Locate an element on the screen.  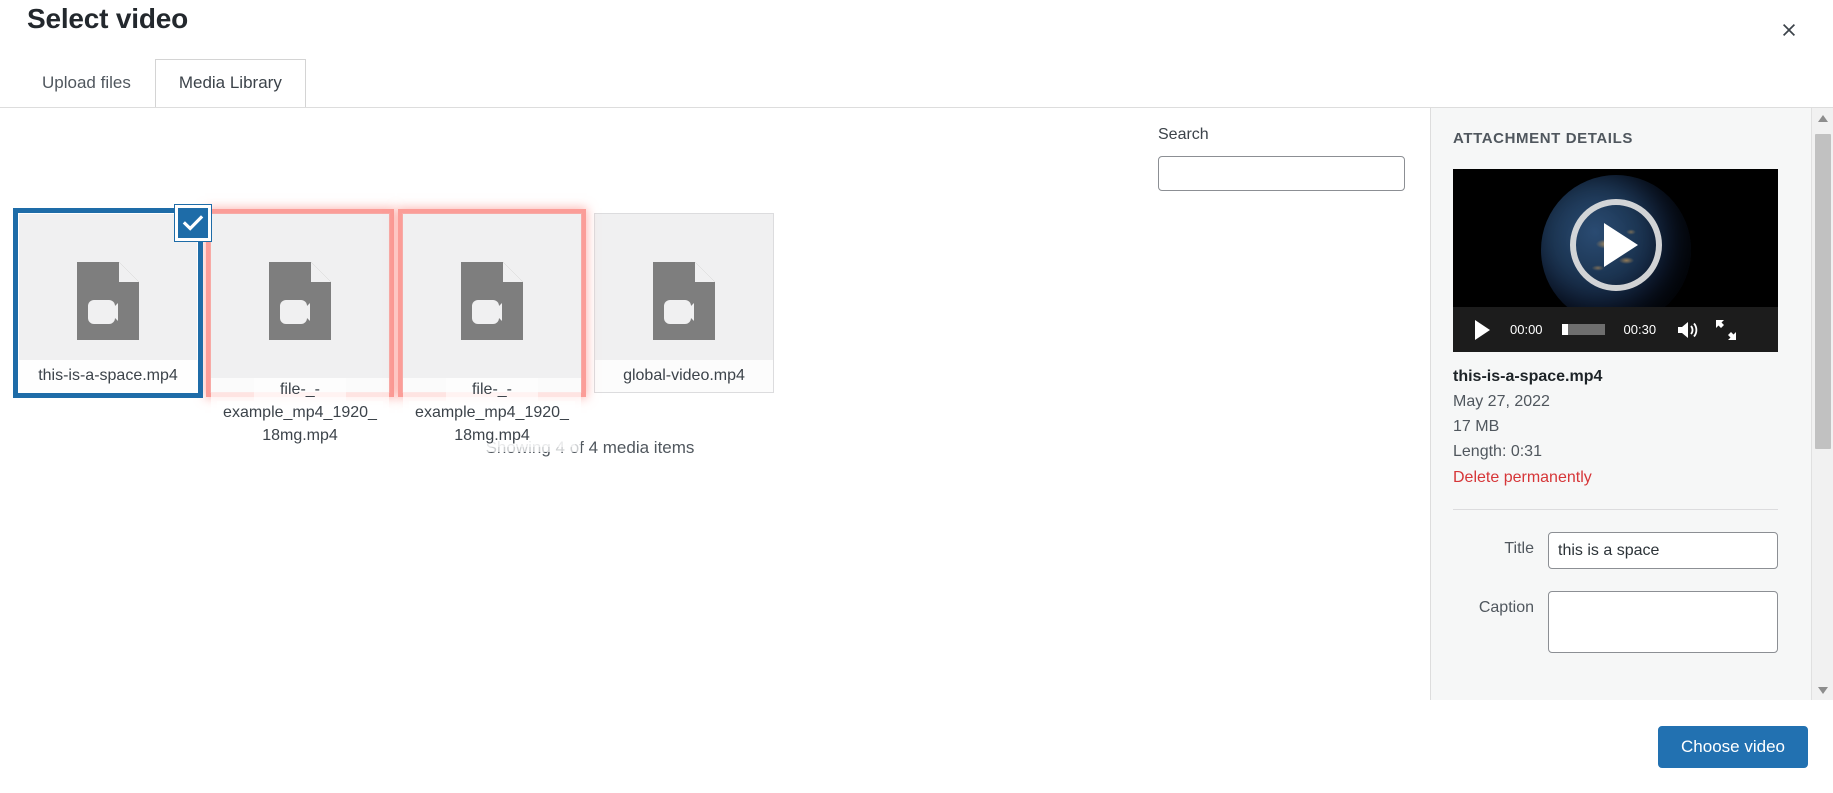
scroll-down-arrow is located at coordinates (1822, 690).